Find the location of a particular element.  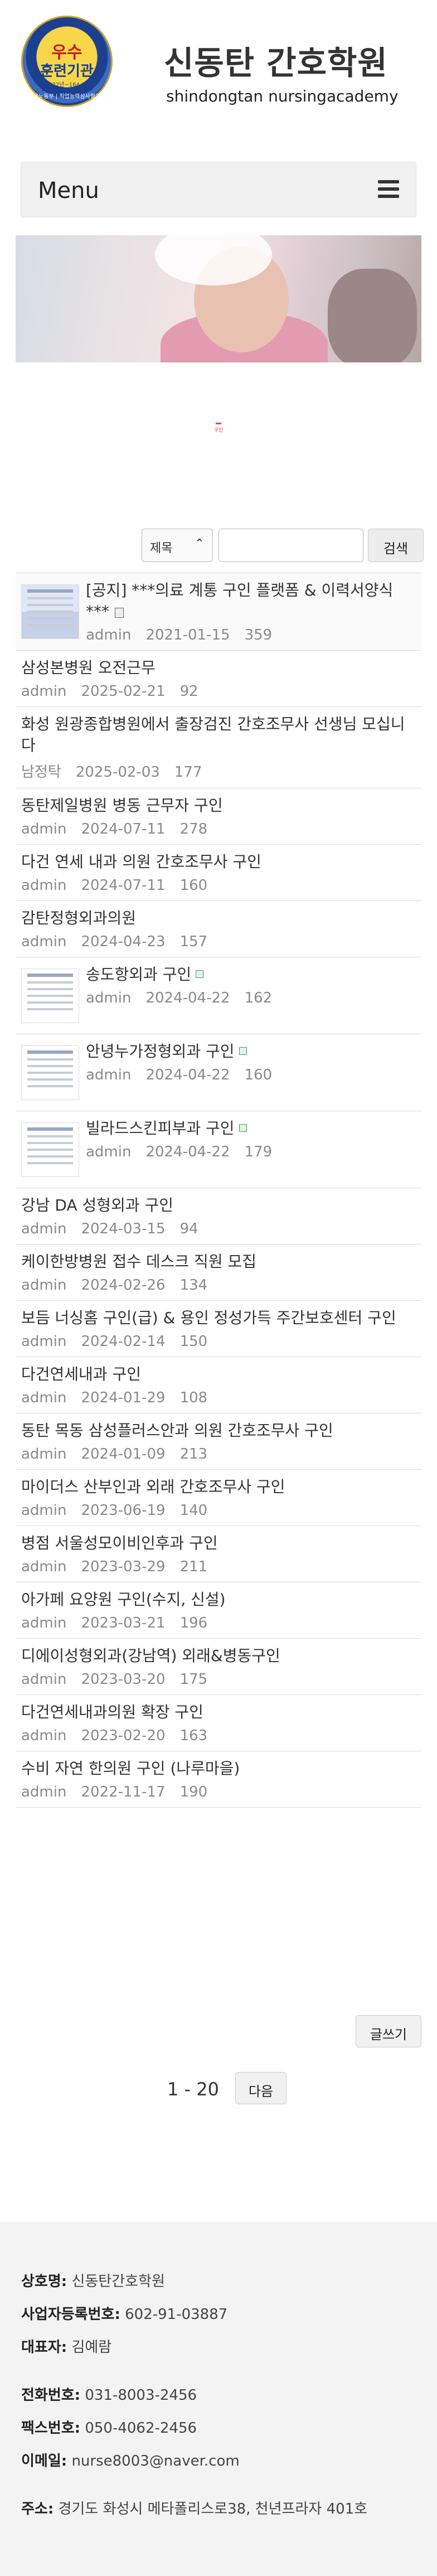

post-title-link: 삼성본병원 오전근무 is located at coordinates (219, 668).